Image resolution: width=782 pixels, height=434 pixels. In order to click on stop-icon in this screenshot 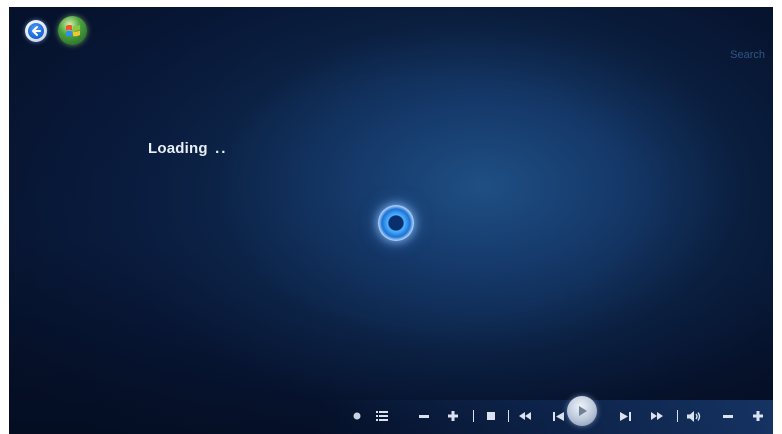, I will do `click(491, 416)`.